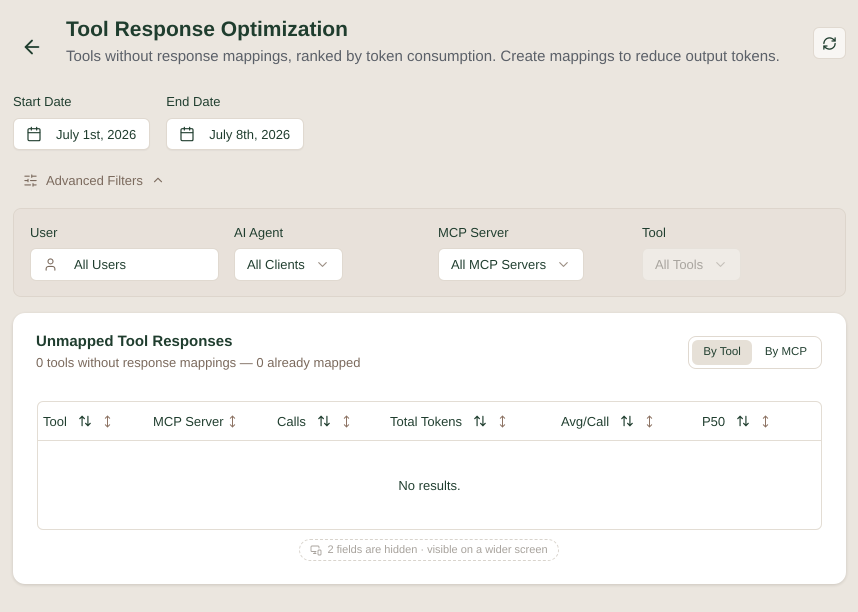 Image resolution: width=858 pixels, height=612 pixels. I want to click on column-header: Avg/Call, so click(585, 421).